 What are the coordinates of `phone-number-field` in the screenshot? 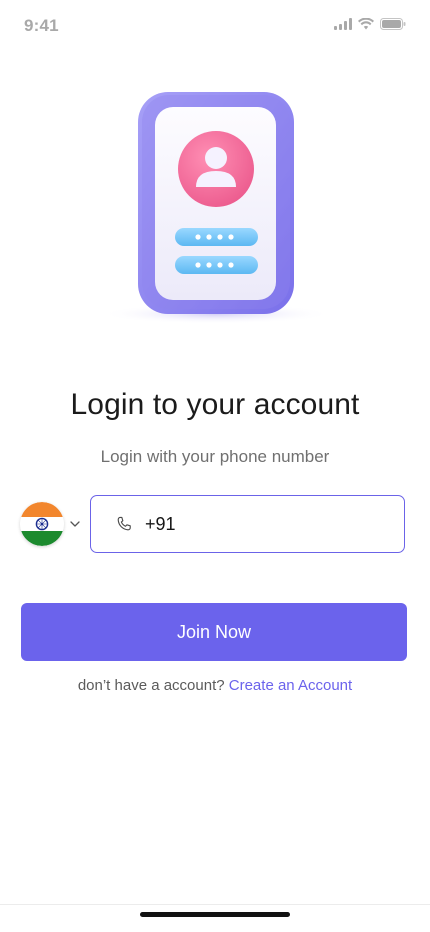 It's located at (247, 524).